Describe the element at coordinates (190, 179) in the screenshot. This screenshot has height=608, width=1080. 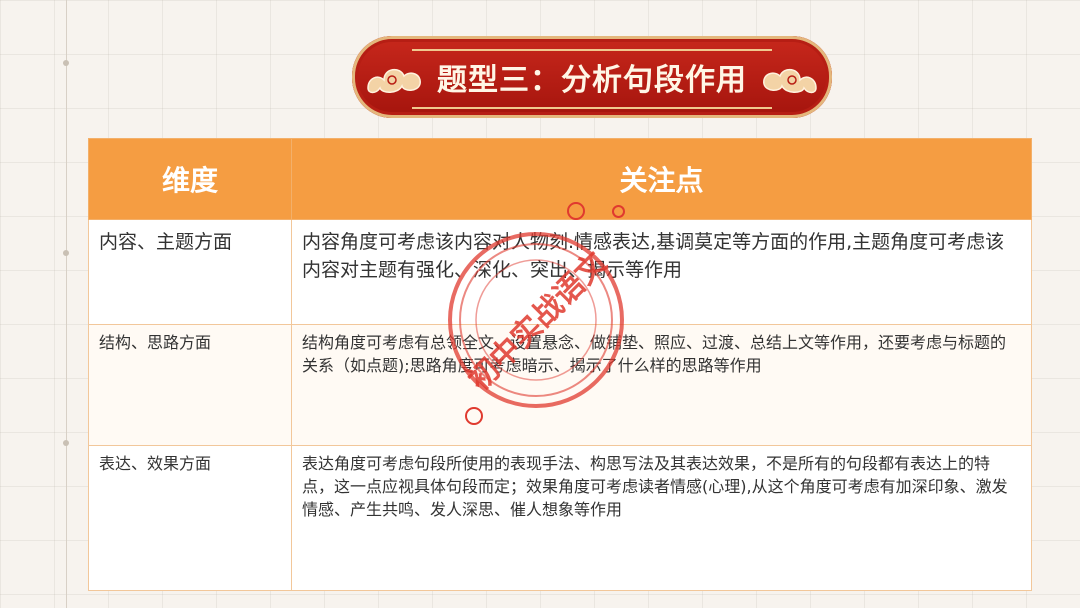
I see `header-dimension: 维度` at that location.